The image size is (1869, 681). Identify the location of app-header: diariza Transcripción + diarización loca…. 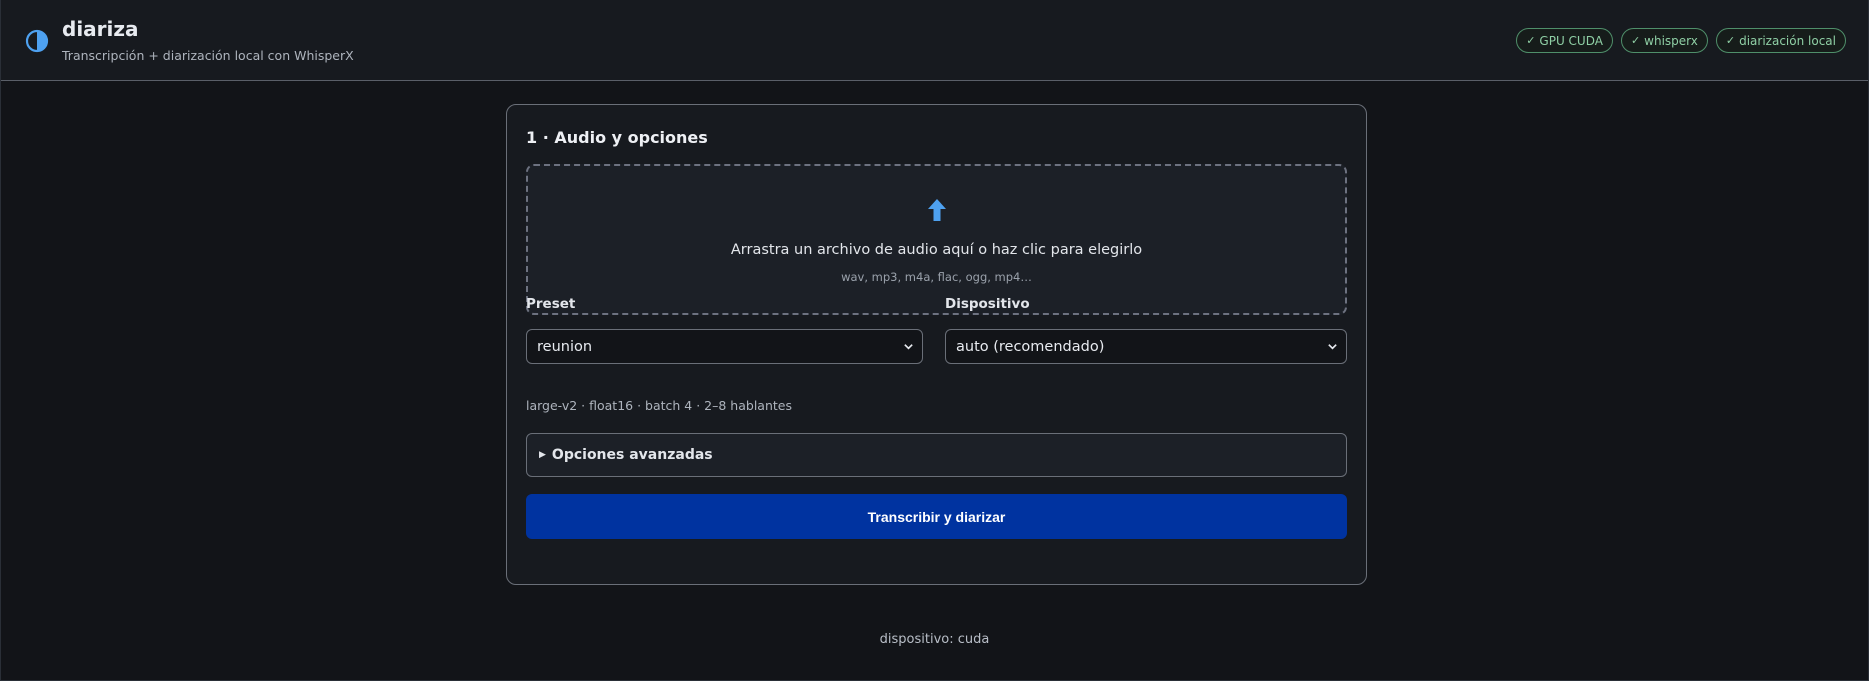
(934, 40).